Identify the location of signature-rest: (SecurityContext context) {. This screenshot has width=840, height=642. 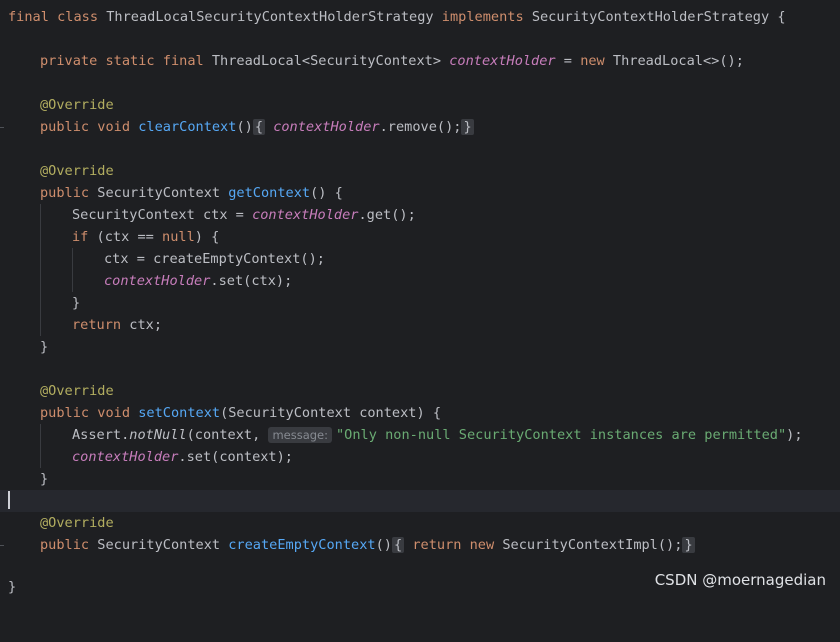
(331, 413).